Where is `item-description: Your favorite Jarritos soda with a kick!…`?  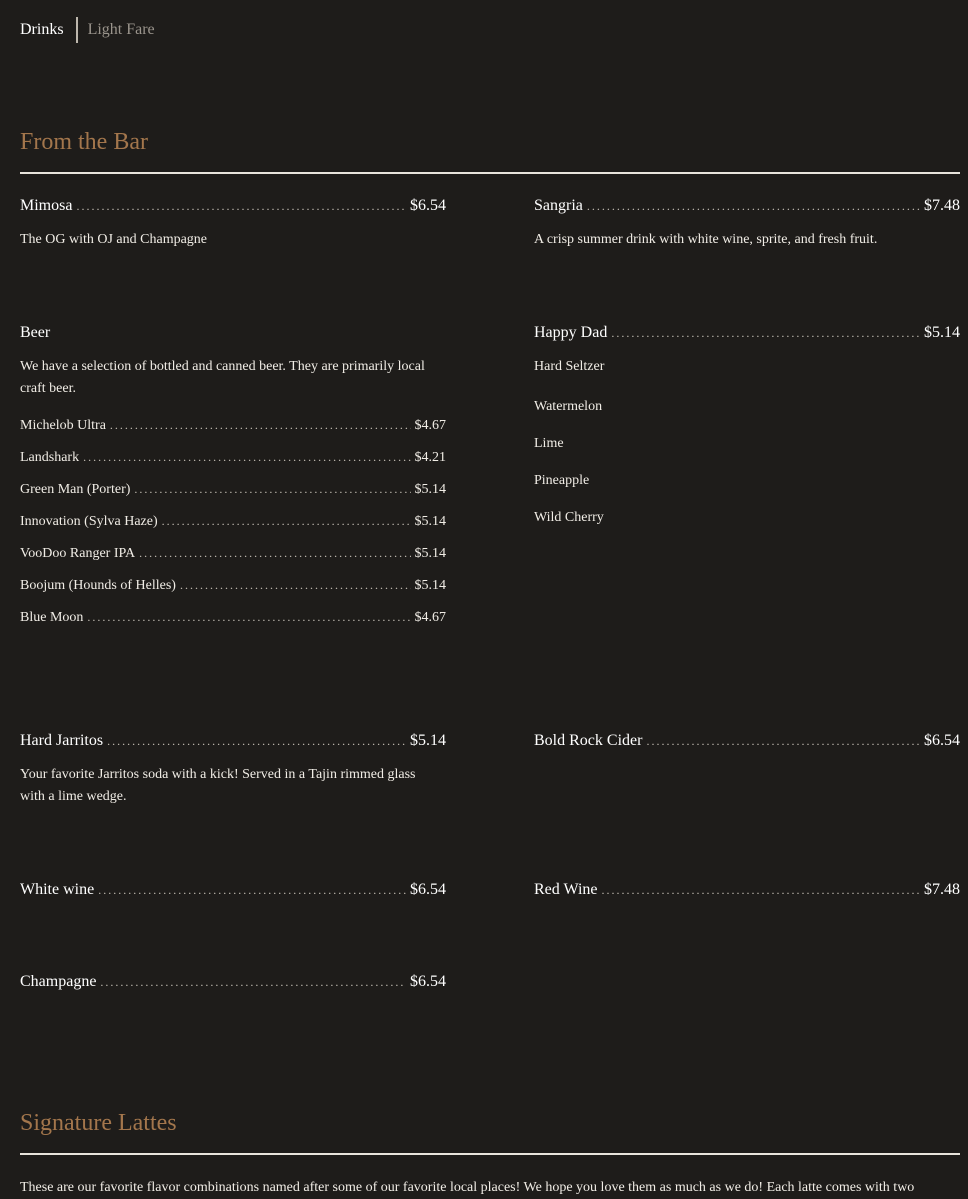
item-description: Your favorite Jarritos soda with a kick!… is located at coordinates (218, 785).